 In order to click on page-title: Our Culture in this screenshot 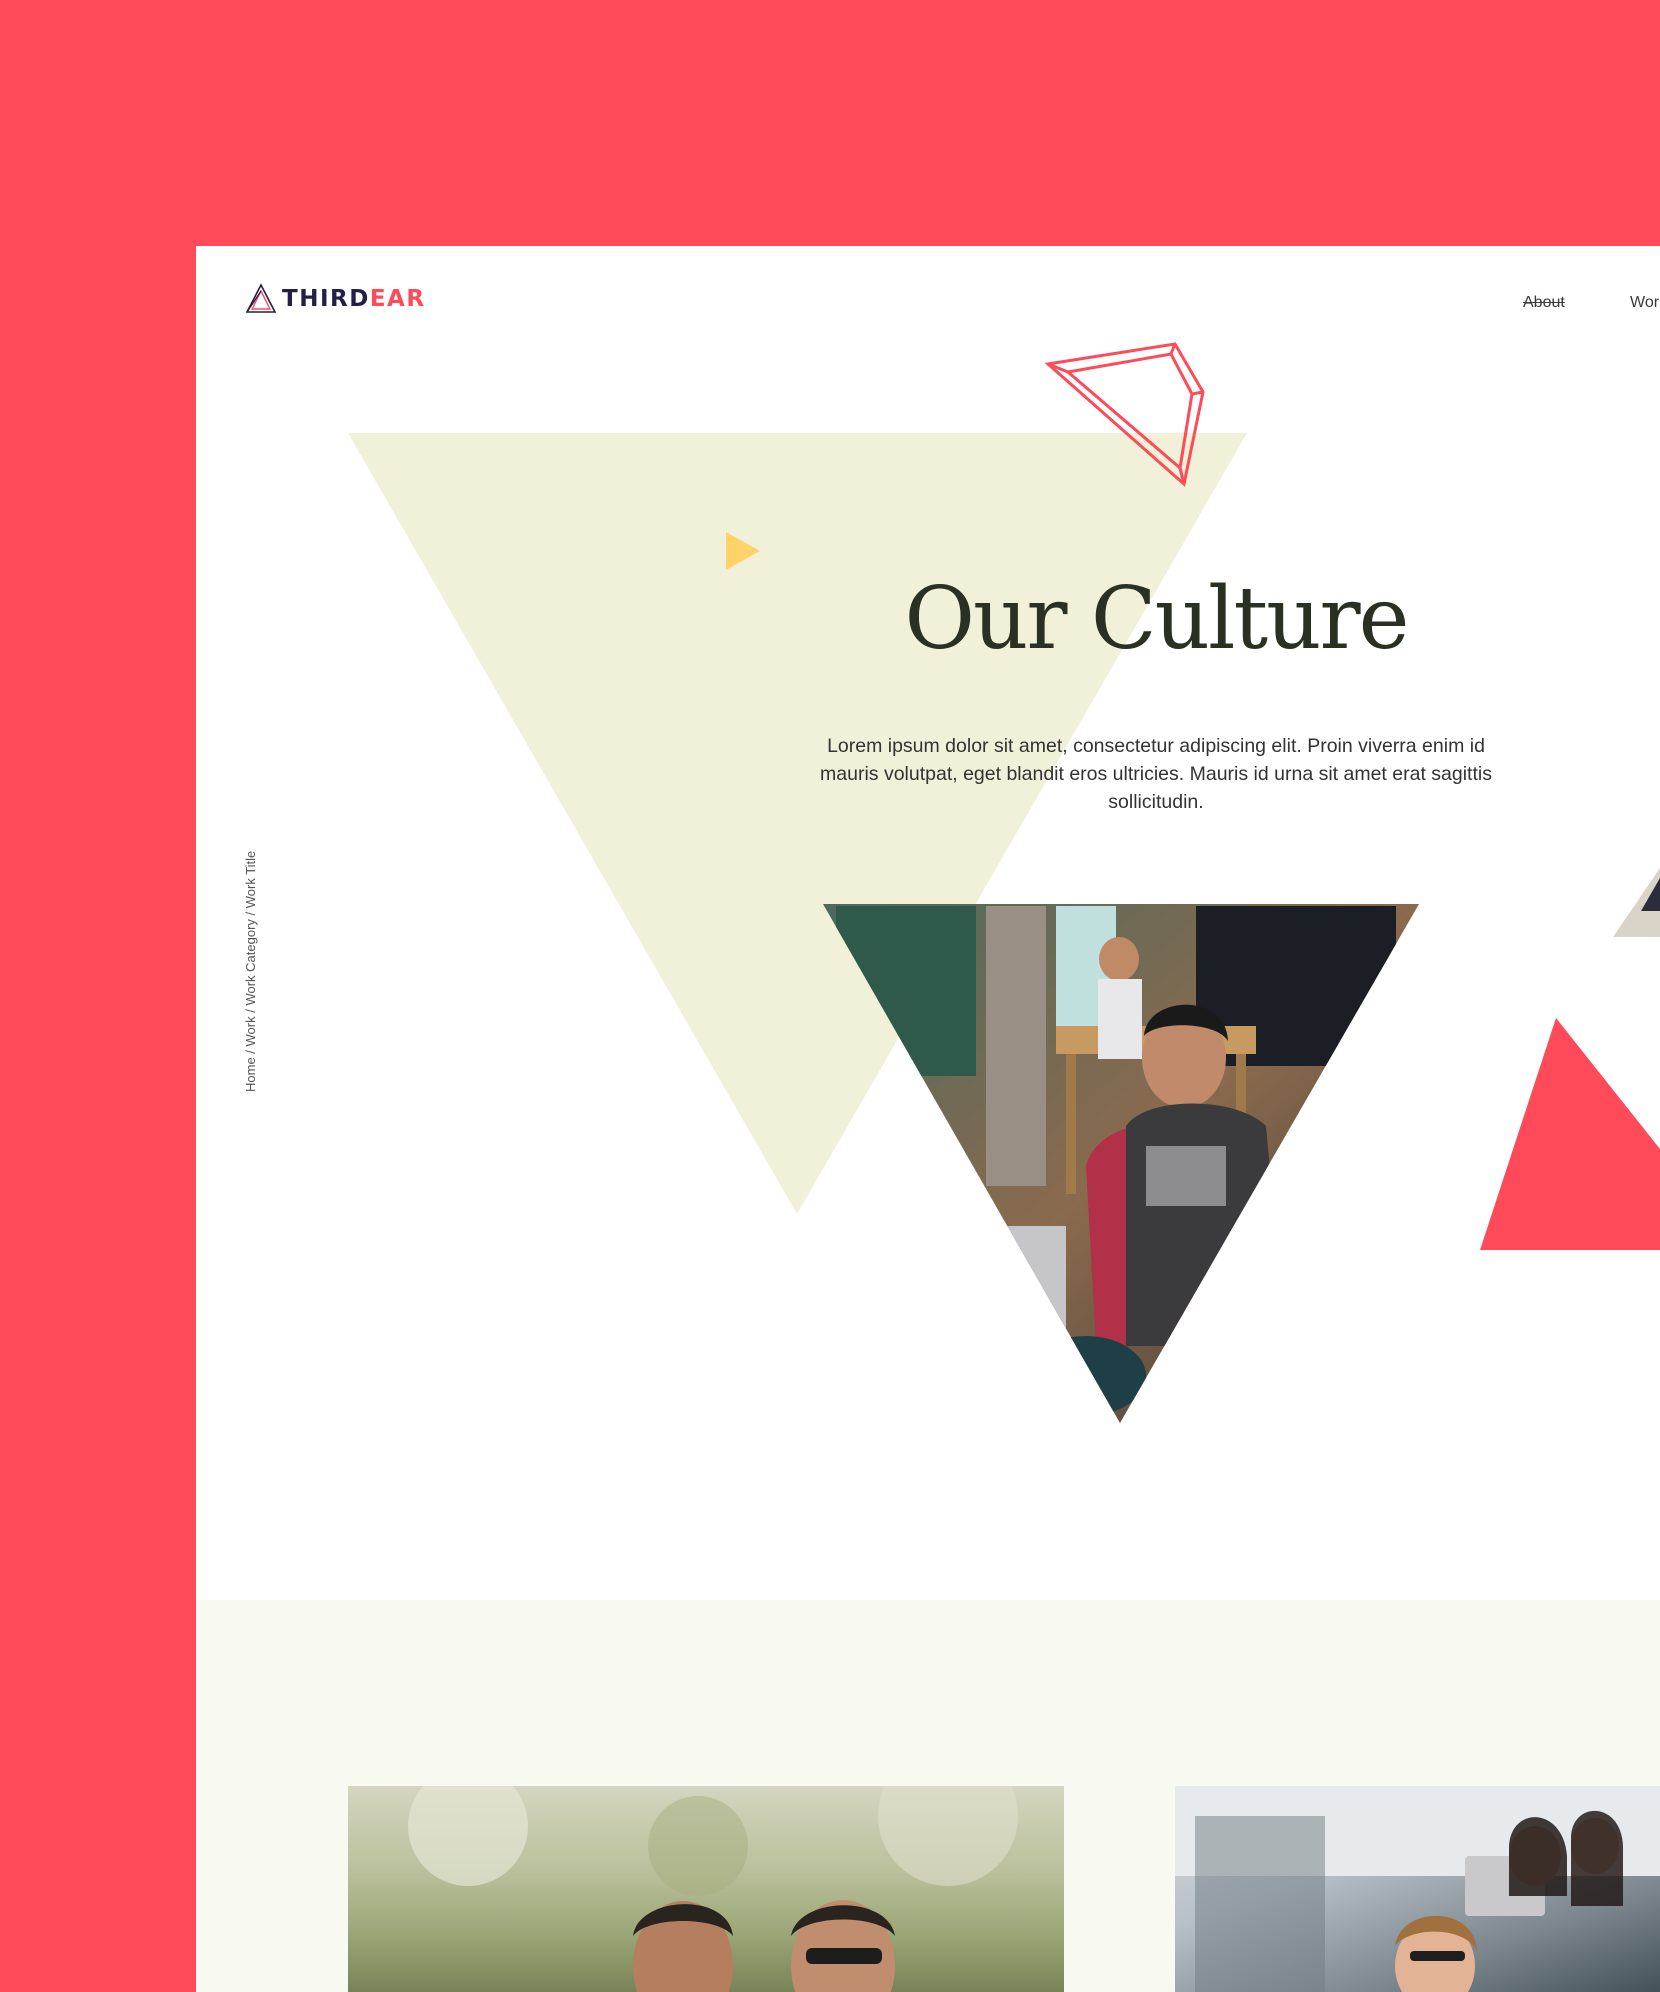, I will do `click(1157, 619)`.